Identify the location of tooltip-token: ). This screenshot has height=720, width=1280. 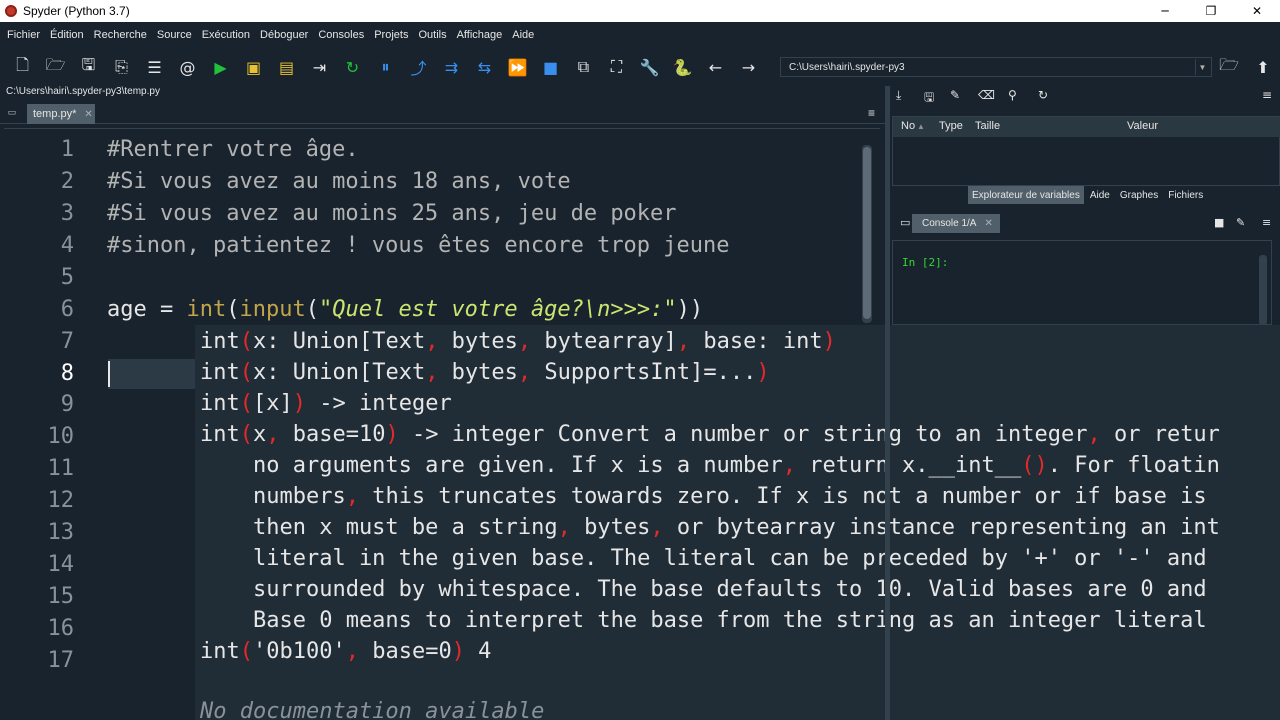
(829, 341).